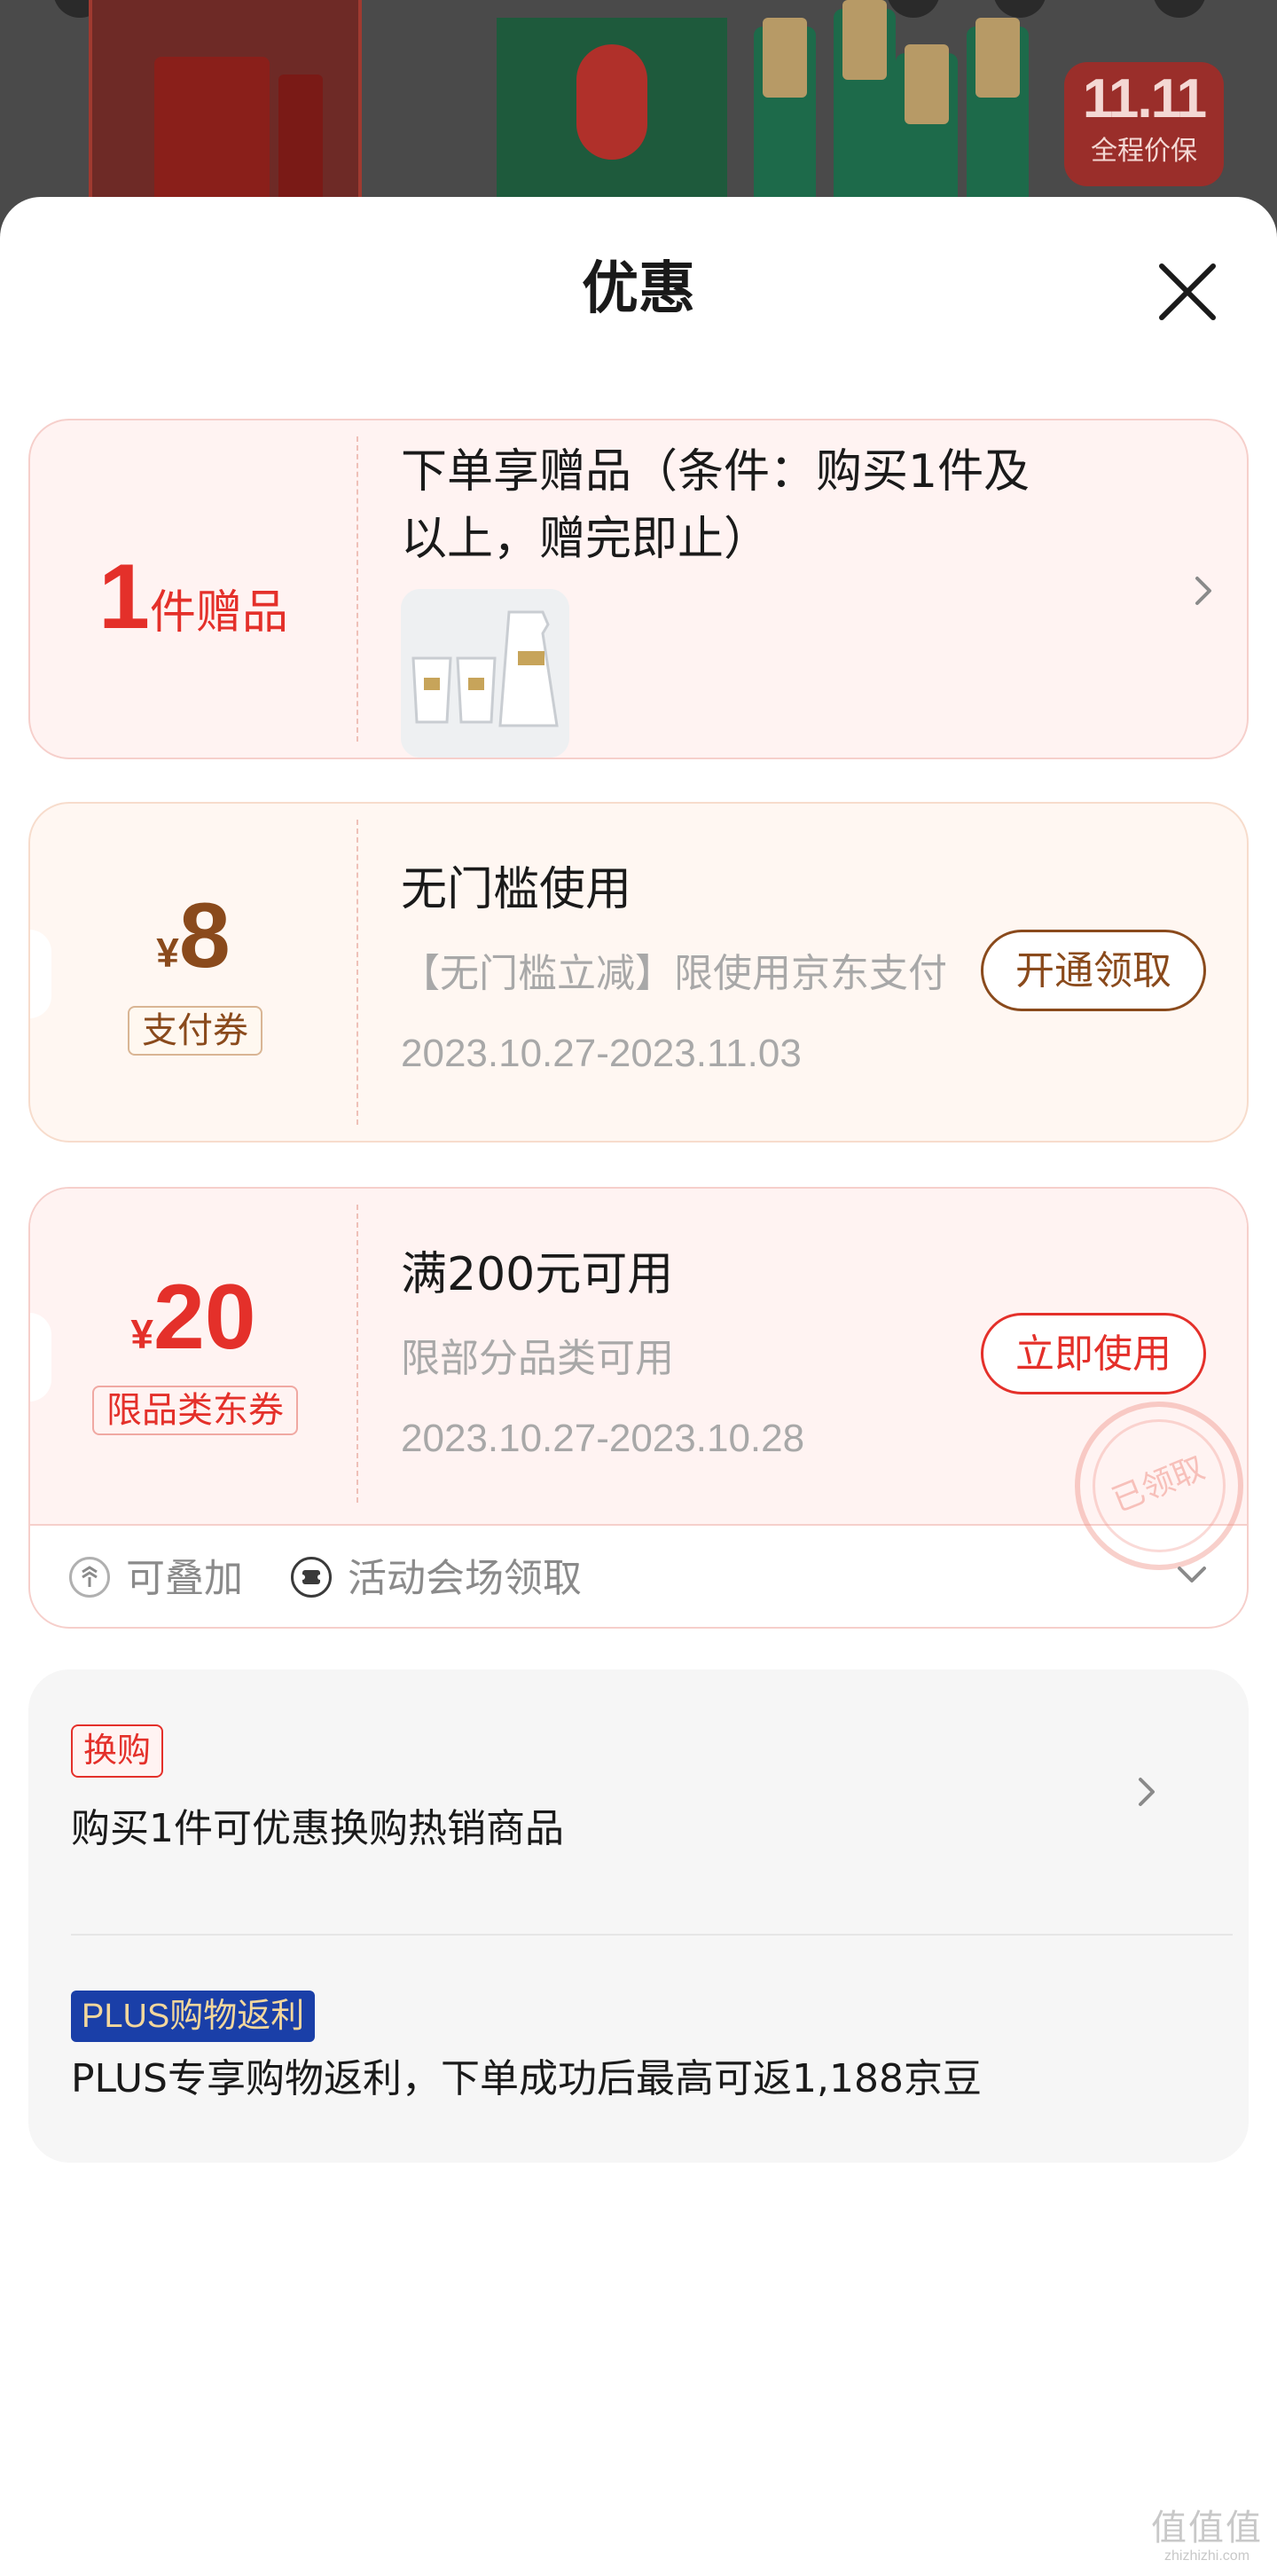 This screenshot has height=2576, width=1277. Describe the element at coordinates (317, 1829) in the screenshot. I see `exchange-description: 购买1件可优惠换购热销商品` at that location.